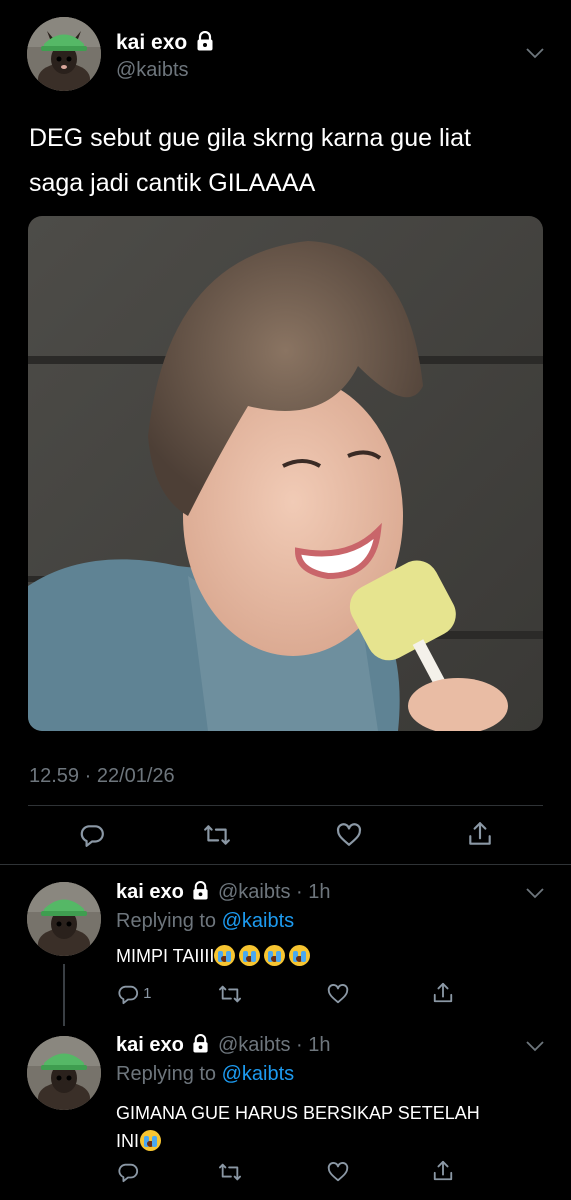 This screenshot has height=1200, width=571. What do you see at coordinates (298, 1127) in the screenshot?
I see `reply-text: GIMANA GUE HARUS BERSIKAP SETELAH INI` at bounding box center [298, 1127].